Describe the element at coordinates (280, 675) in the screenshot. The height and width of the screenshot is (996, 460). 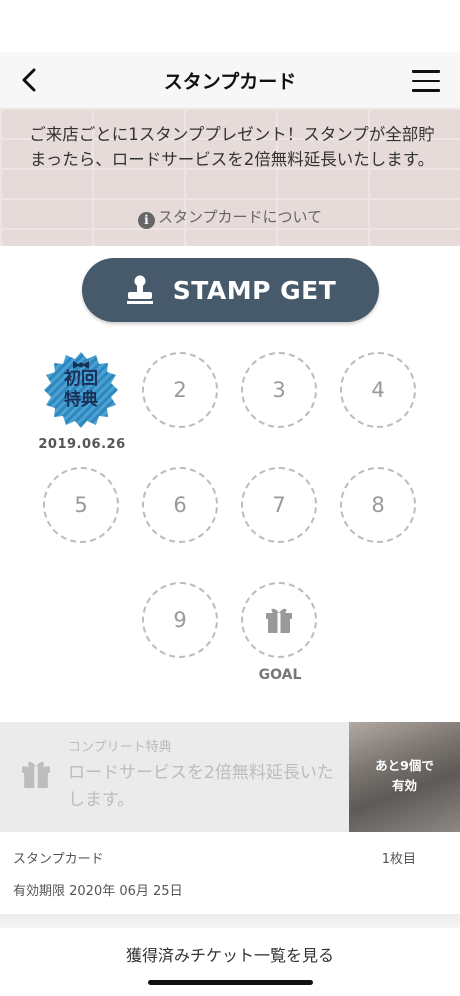
I see `goal-label: GOAL` at that location.